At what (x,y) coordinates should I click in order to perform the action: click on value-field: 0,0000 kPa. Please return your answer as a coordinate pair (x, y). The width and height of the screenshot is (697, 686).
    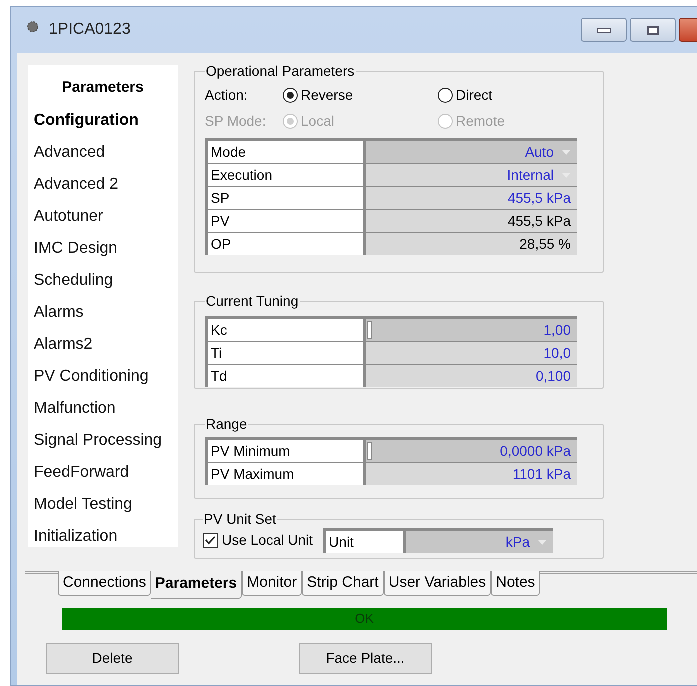
    Looking at the image, I should click on (471, 451).